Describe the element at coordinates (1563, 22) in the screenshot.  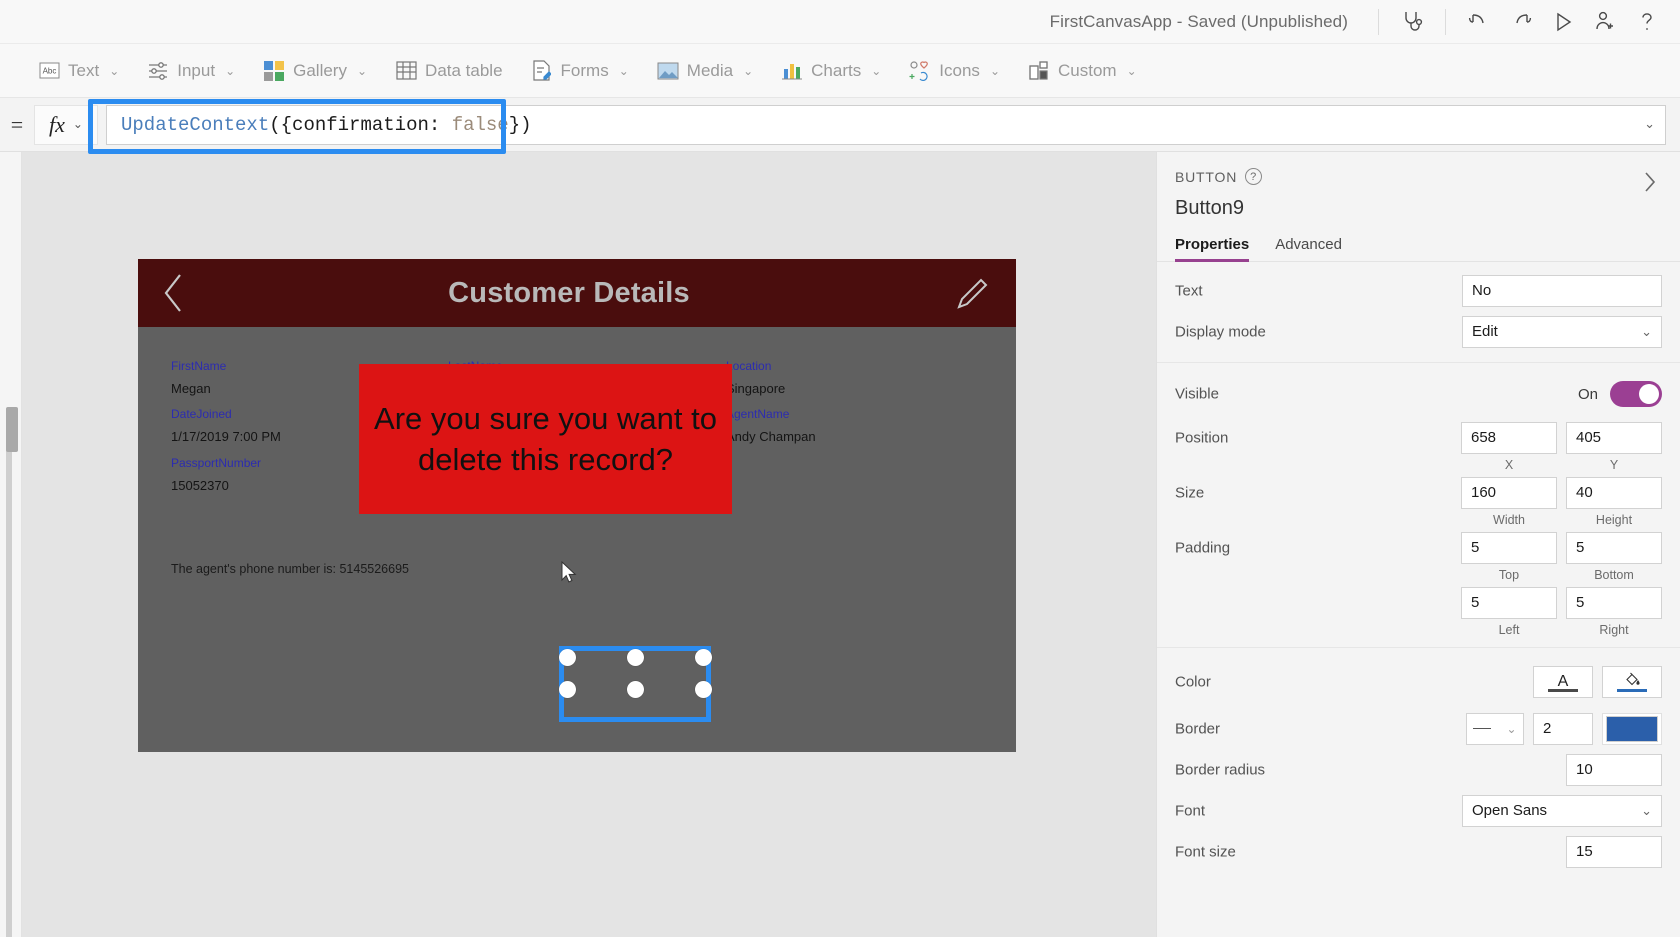
I see `preview-play-icon` at that location.